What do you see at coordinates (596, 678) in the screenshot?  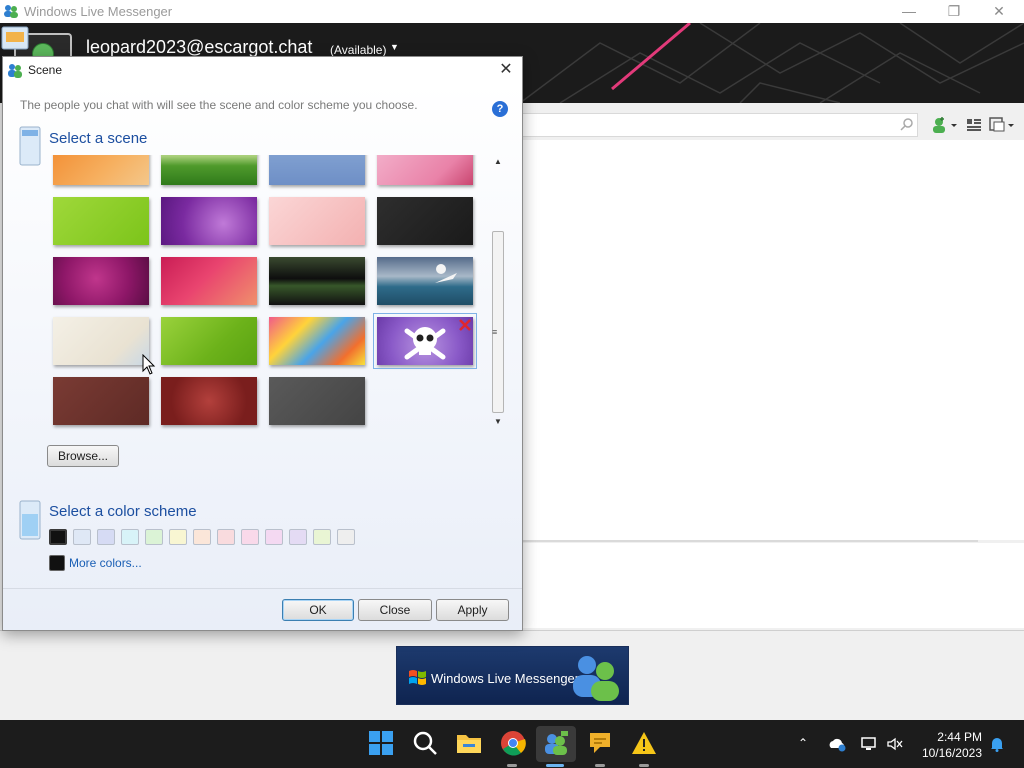 I see `messenger-buddies-icon` at bounding box center [596, 678].